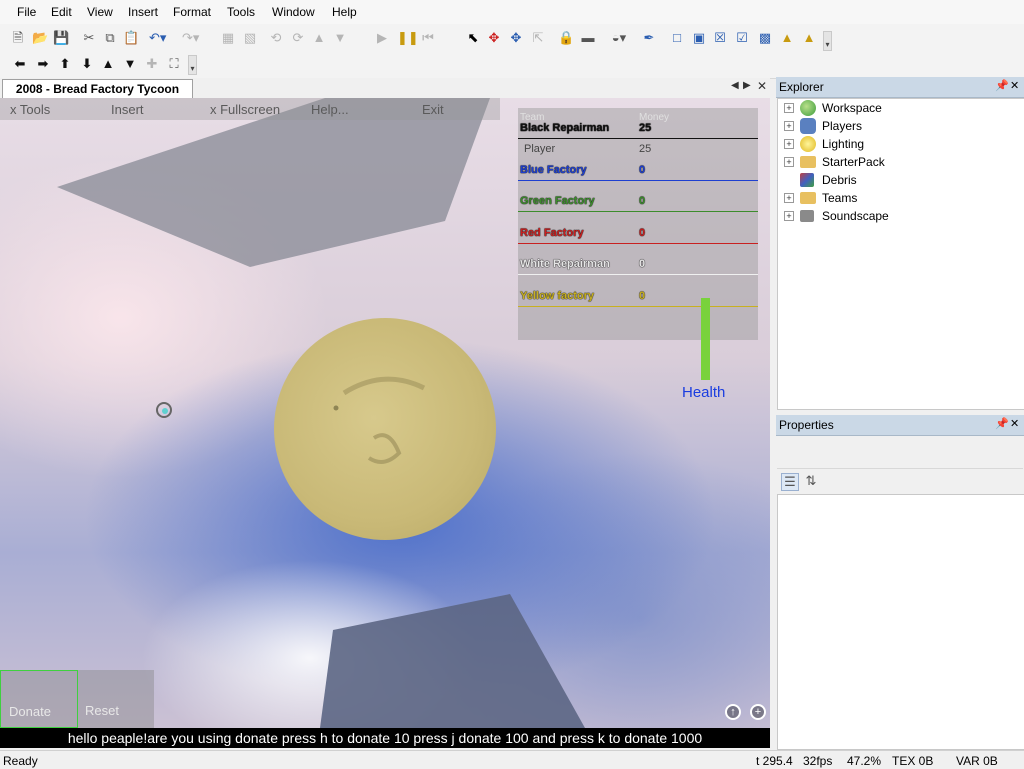  I want to click on alphabetical-sort-icon: ⇅, so click(811, 481).